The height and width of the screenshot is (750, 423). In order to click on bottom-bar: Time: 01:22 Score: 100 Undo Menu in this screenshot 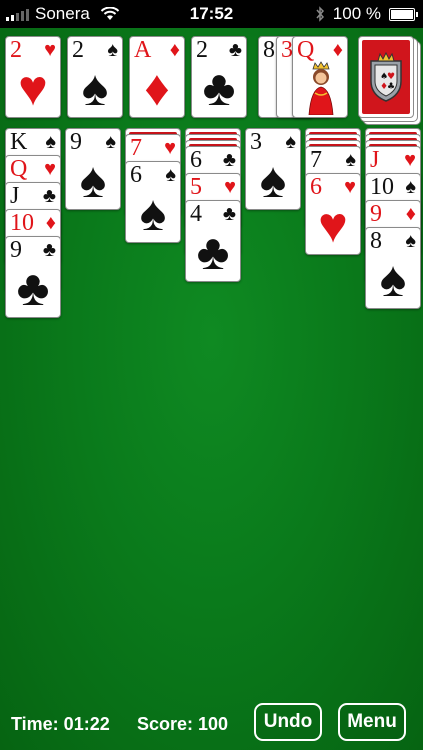, I will do `click(211, 725)`.